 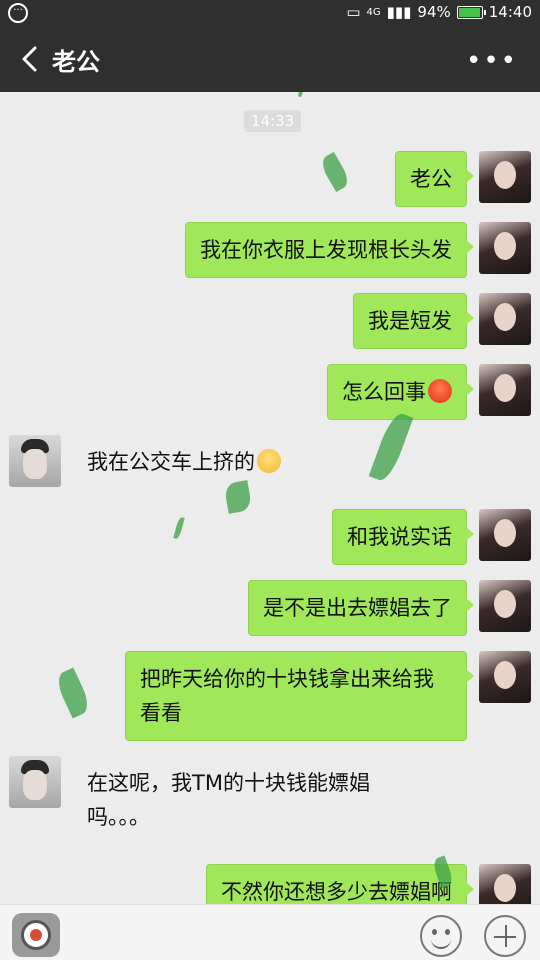 I want to click on outgoing-message: 和我说实话, so click(x=403, y=537).